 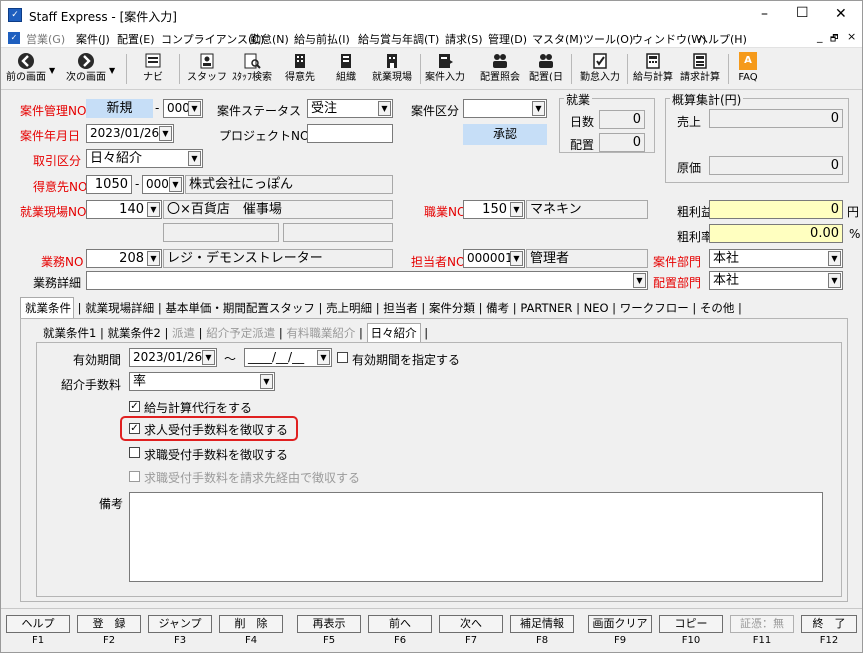 I want to click on help-button: ヘルプ, so click(x=38, y=624).